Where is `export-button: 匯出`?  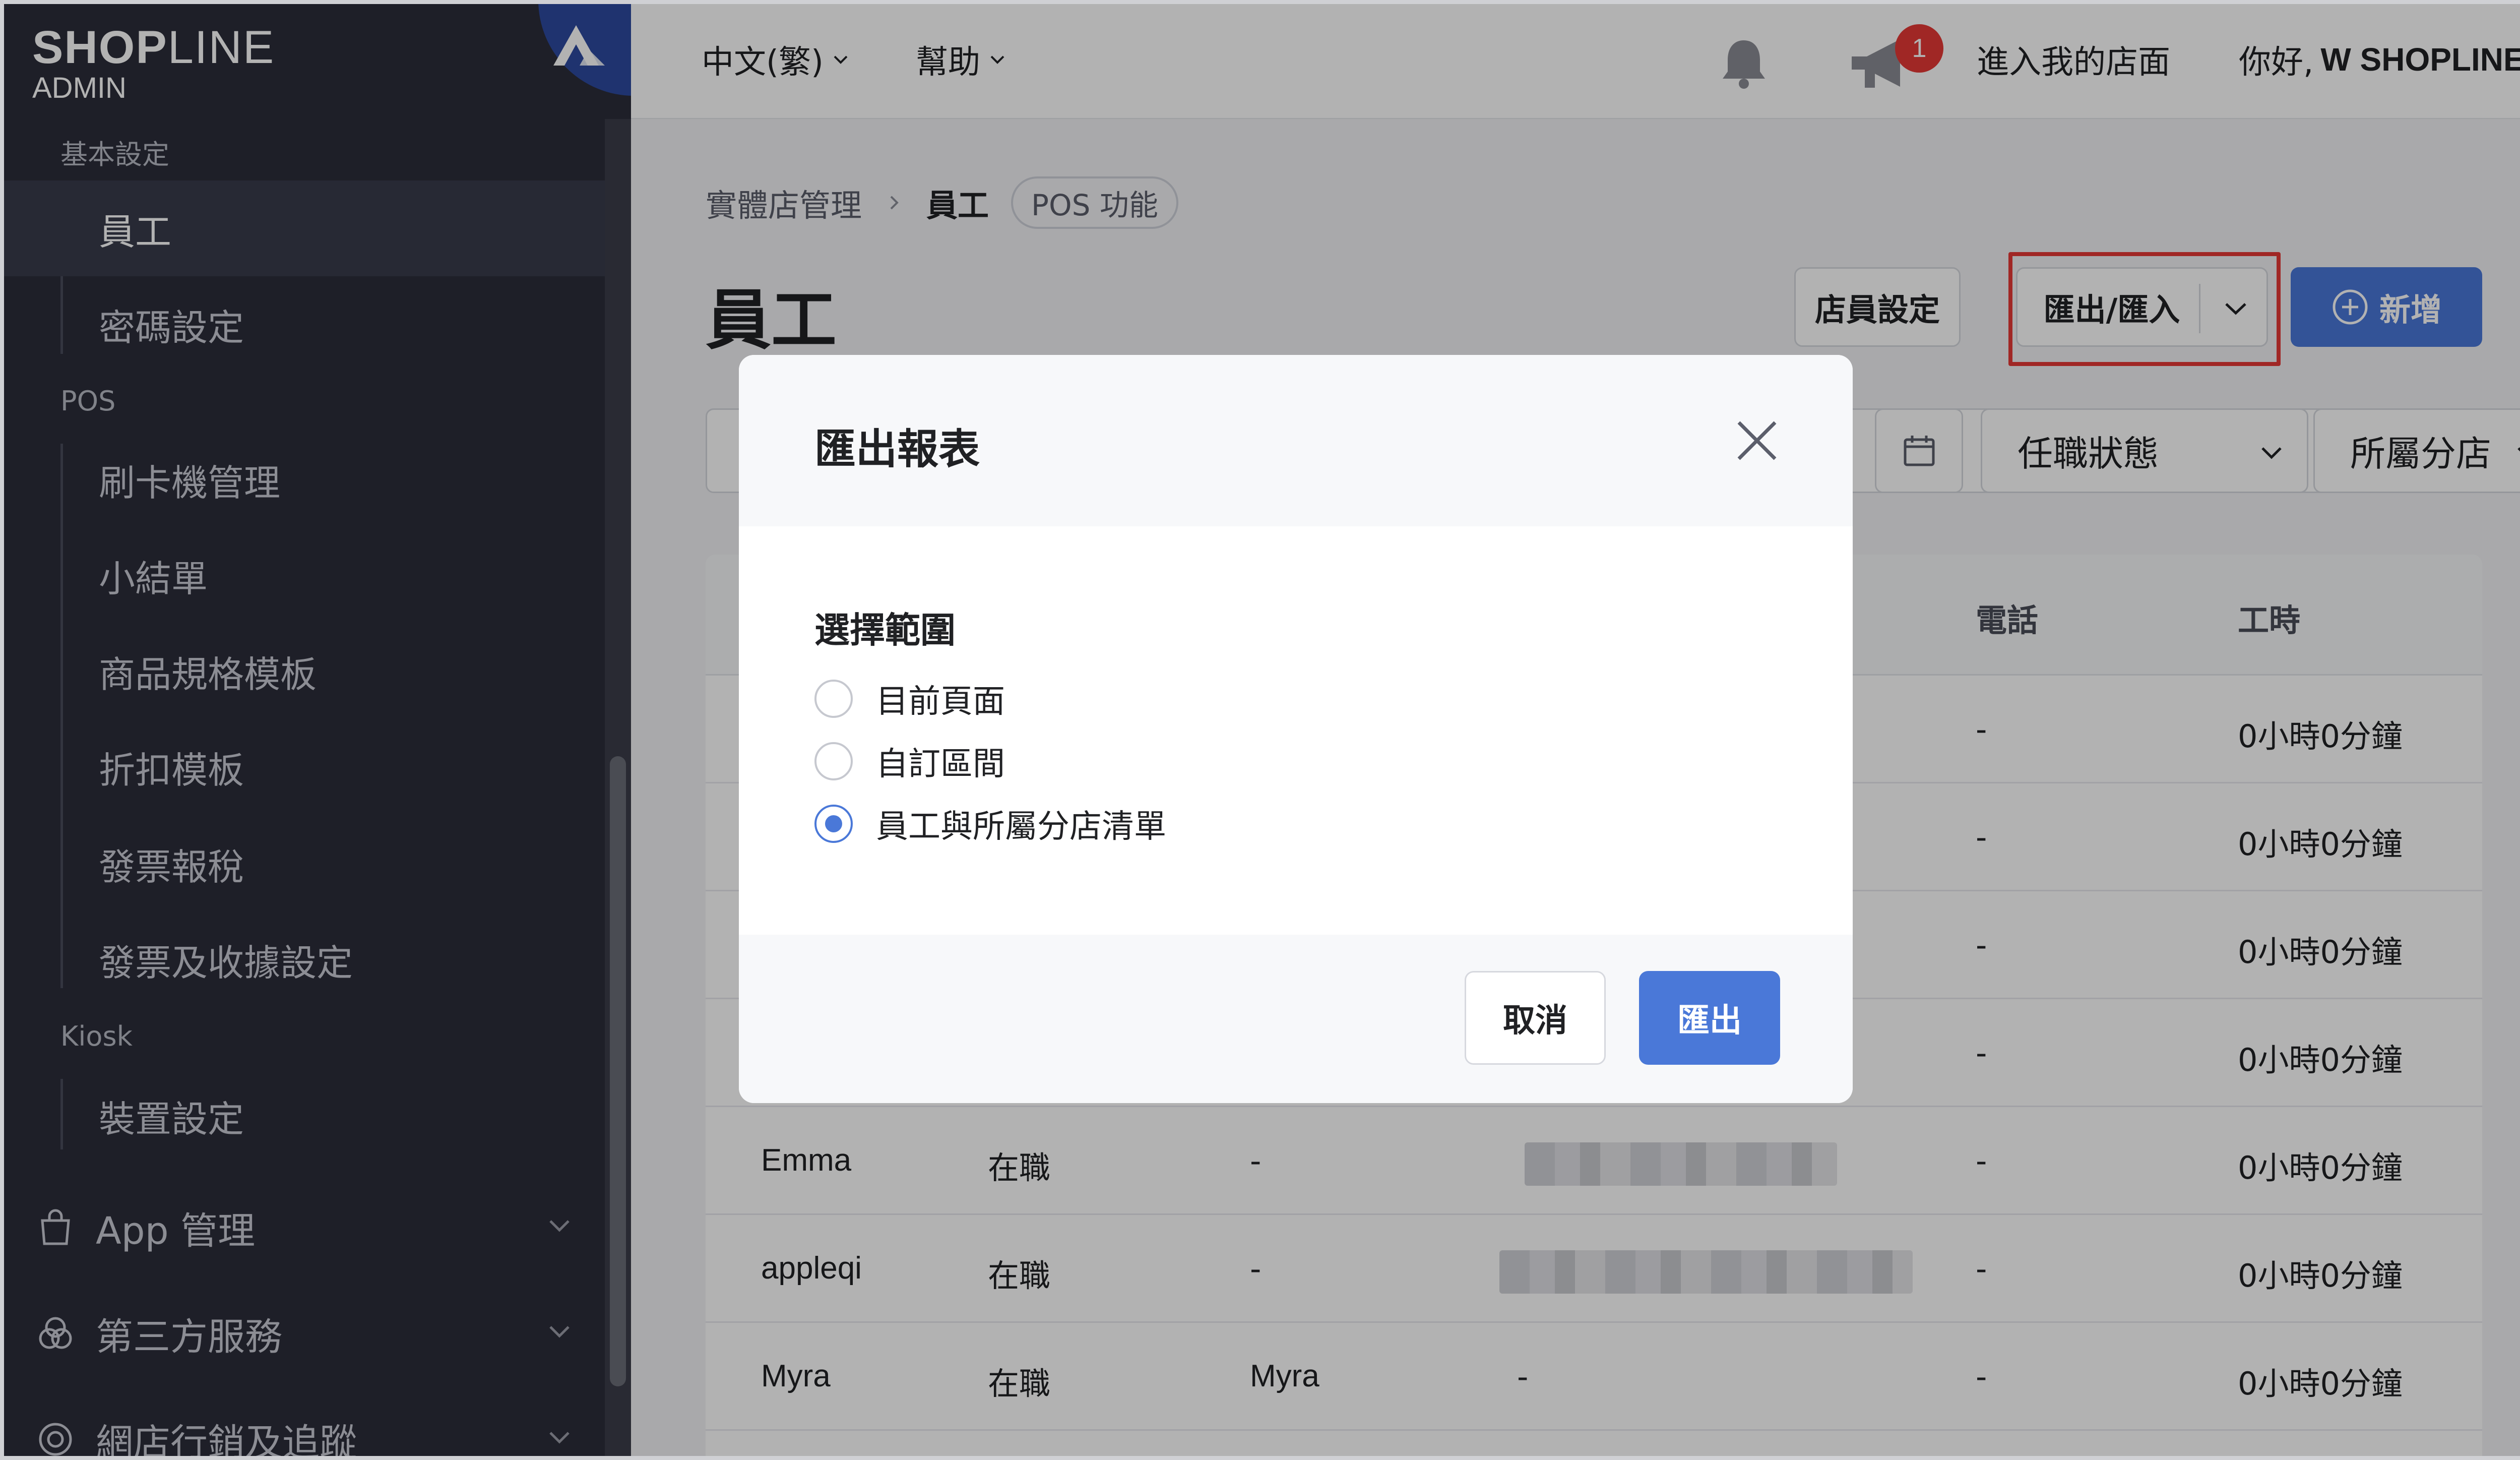 export-button: 匯出 is located at coordinates (1709, 1018).